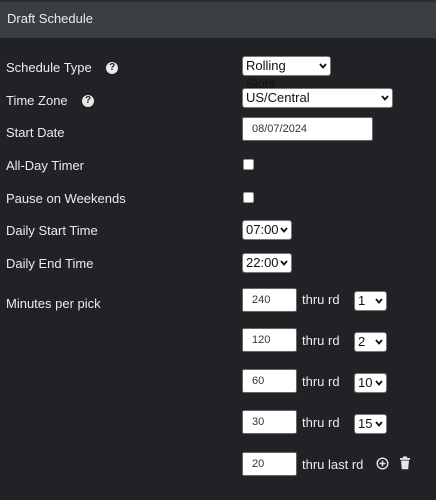  What do you see at coordinates (278, 97) in the screenshot?
I see `time-zone-value: US/Central` at bounding box center [278, 97].